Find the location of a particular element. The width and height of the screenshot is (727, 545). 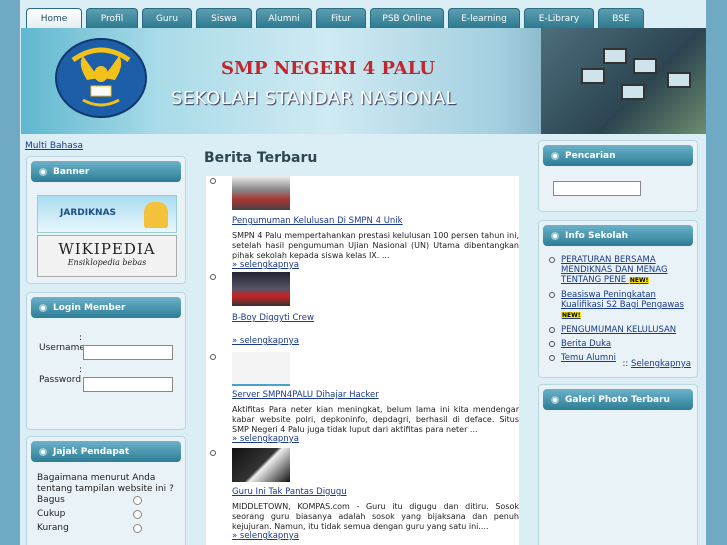

info-item: PENGUMUMAN KELULUSAN is located at coordinates (624, 330).